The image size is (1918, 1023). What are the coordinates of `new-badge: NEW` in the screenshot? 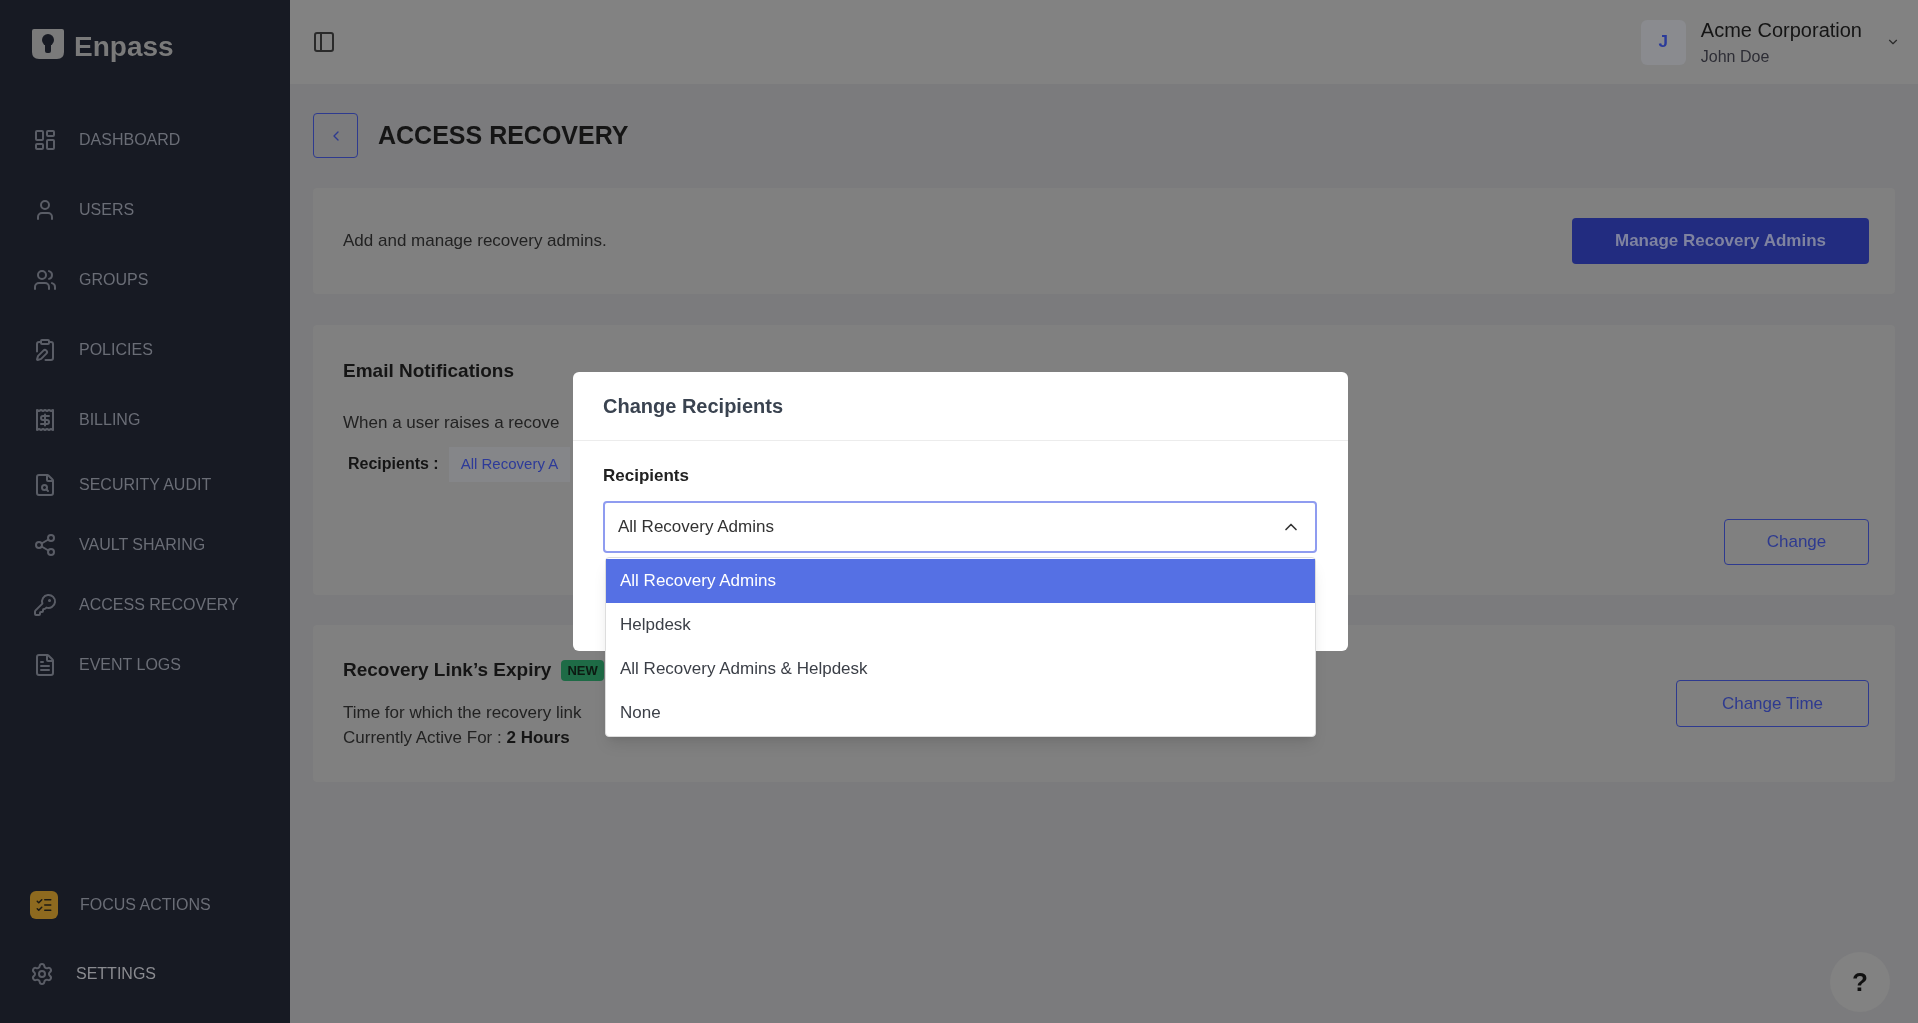 It's located at (582, 670).